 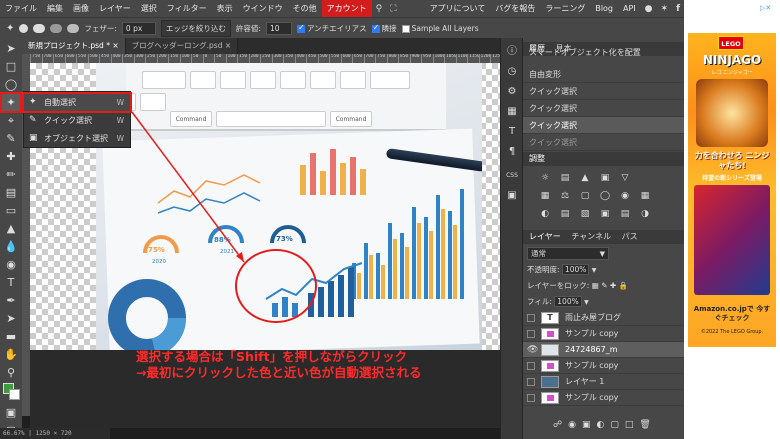 What do you see at coordinates (604, 125) in the screenshot?
I see `history-item-current: クイック選択` at bounding box center [604, 125].